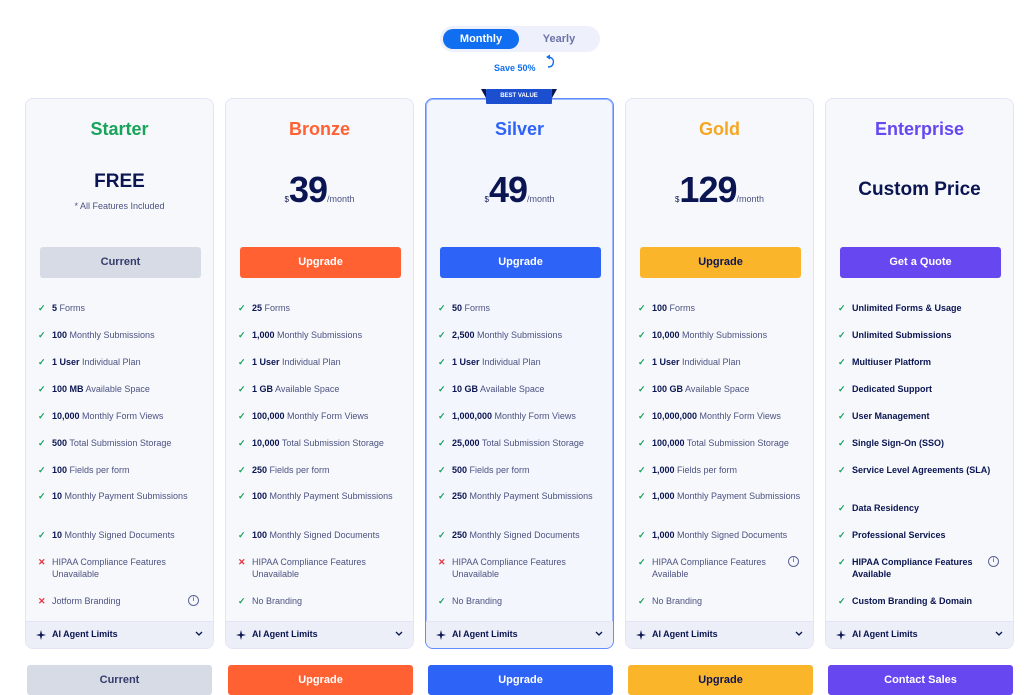 This screenshot has height=695, width=1024. I want to click on feature-item: ✓ Unlimited Submissions, so click(920, 335).